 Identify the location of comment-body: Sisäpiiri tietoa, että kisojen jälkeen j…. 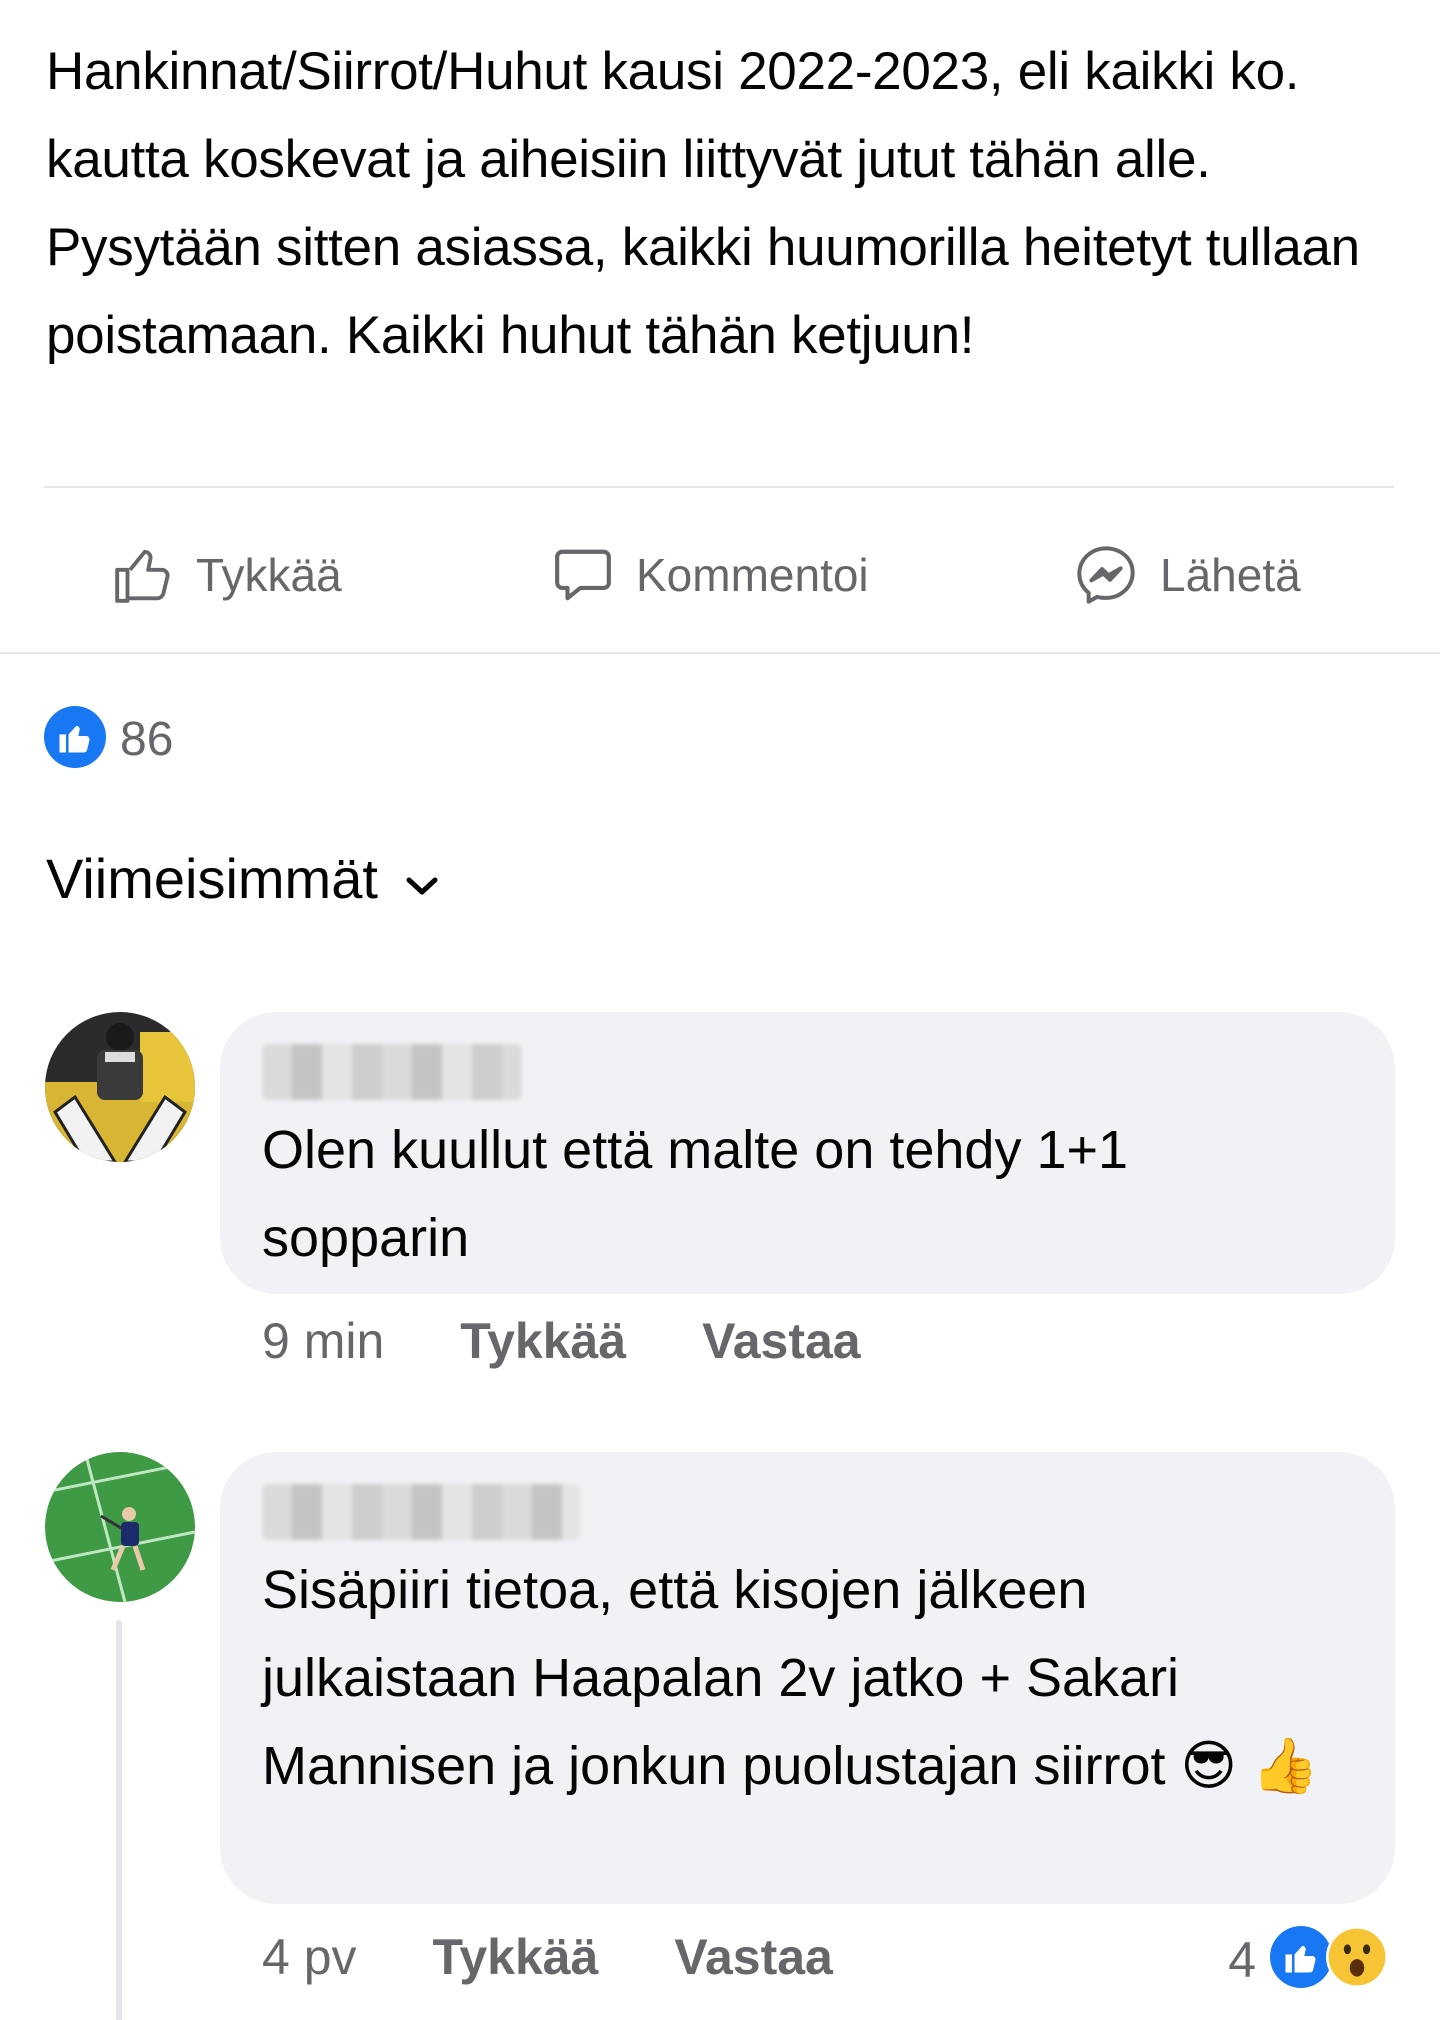
(721, 1678).